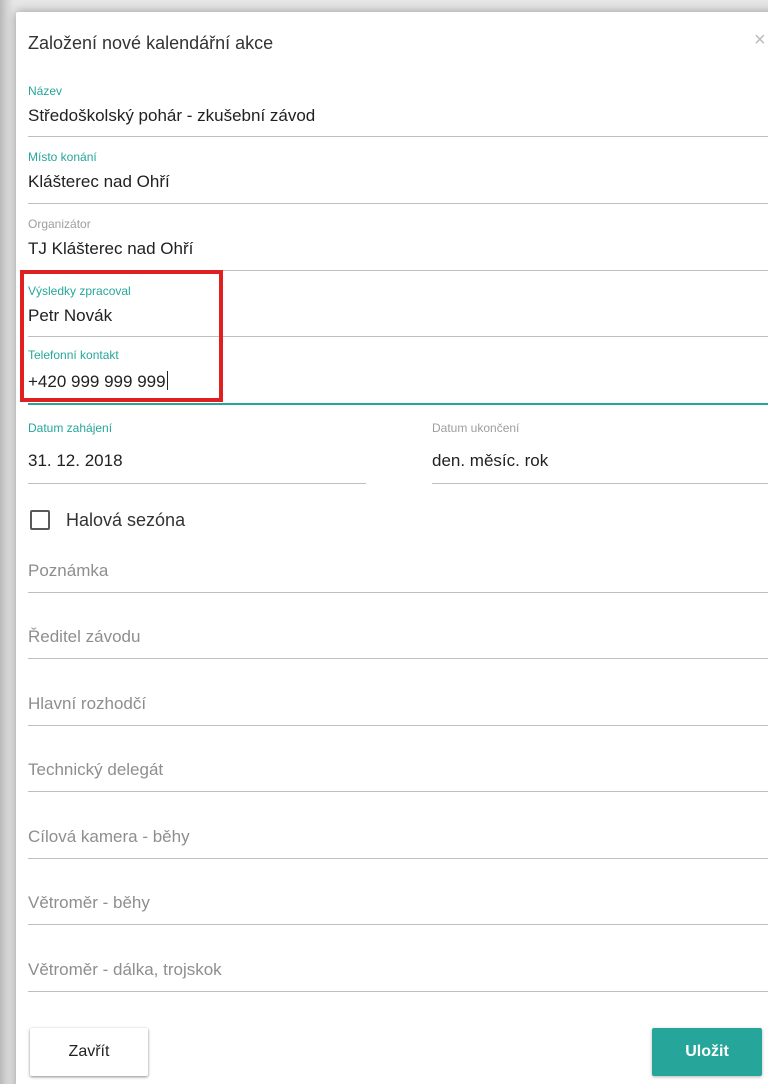  Describe the element at coordinates (398, 242) in the screenshot. I see `organizer-field: Organizátor TJ Klášterec nad Ohří` at that location.